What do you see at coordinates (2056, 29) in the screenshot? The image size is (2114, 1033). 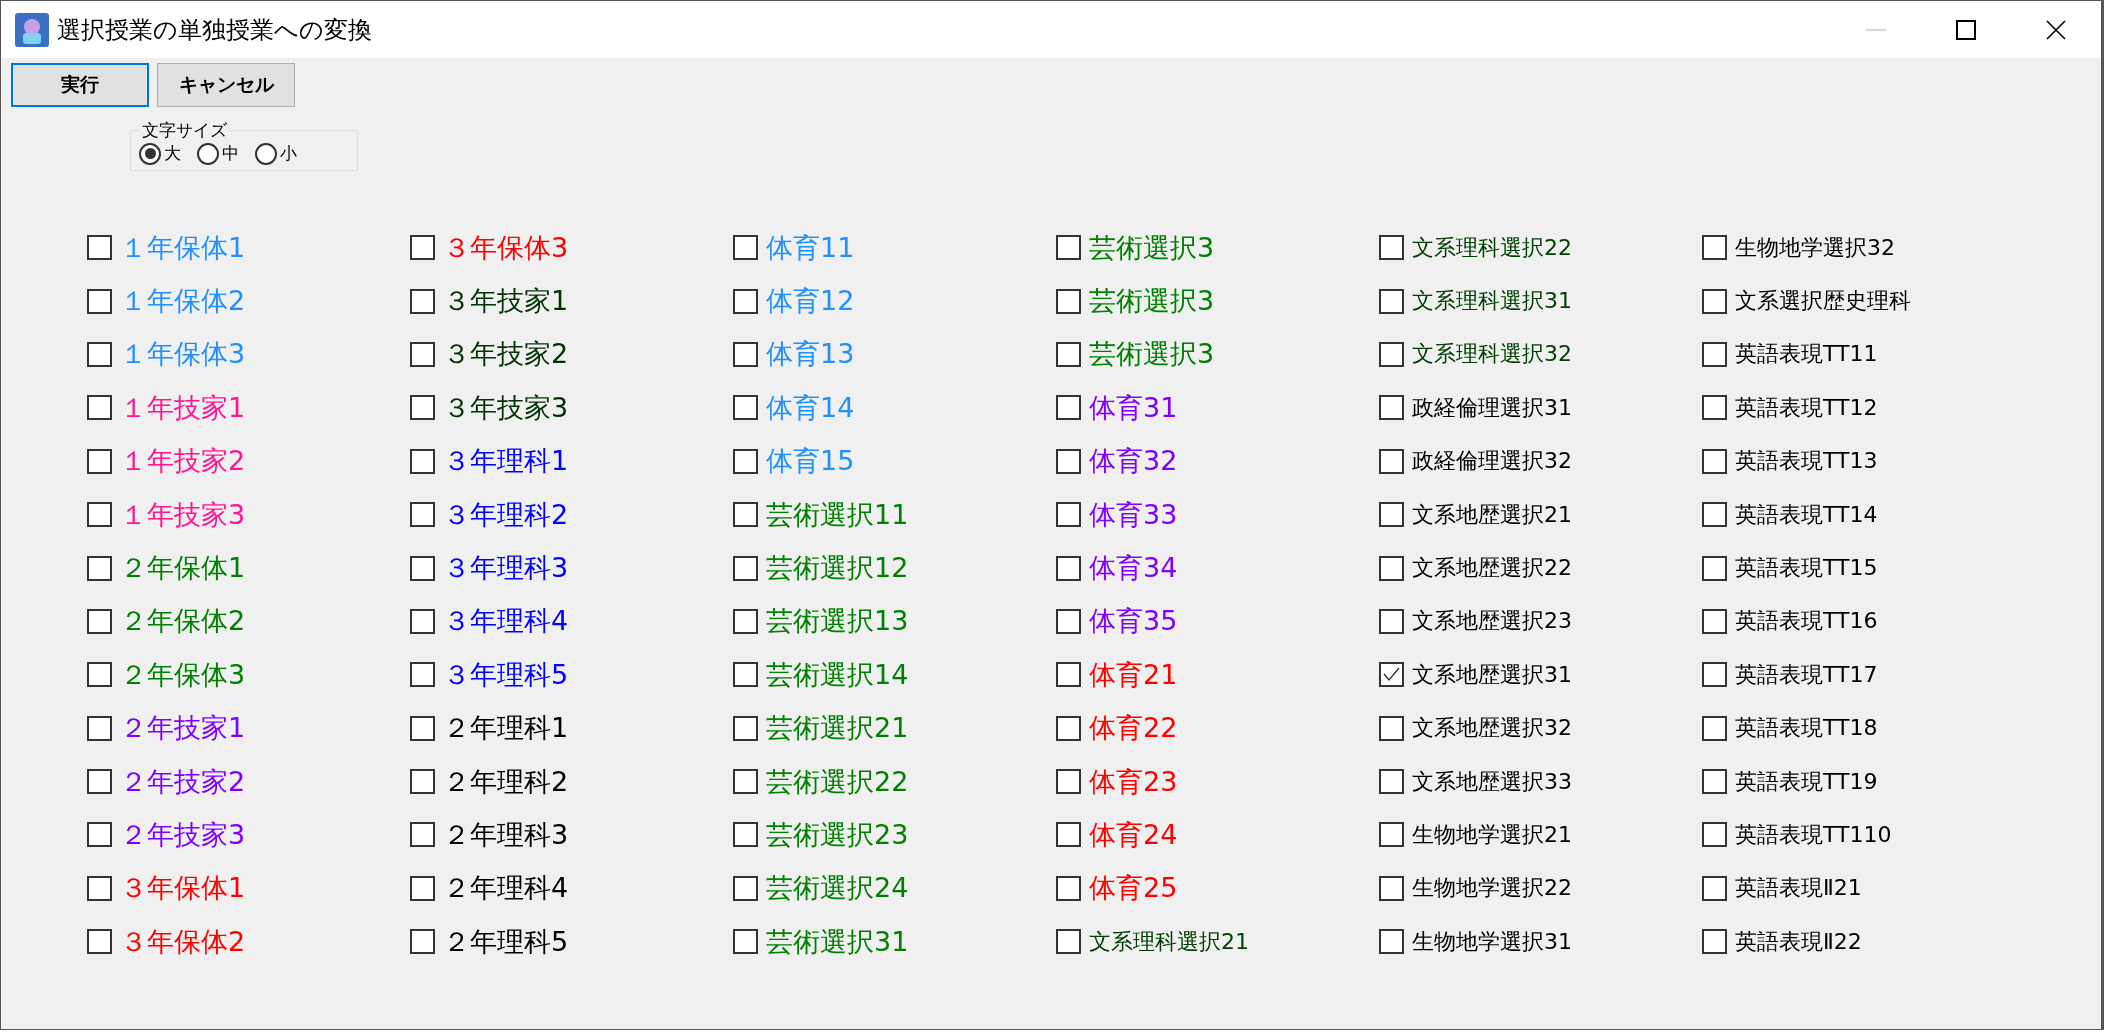 I see `close-icon` at bounding box center [2056, 29].